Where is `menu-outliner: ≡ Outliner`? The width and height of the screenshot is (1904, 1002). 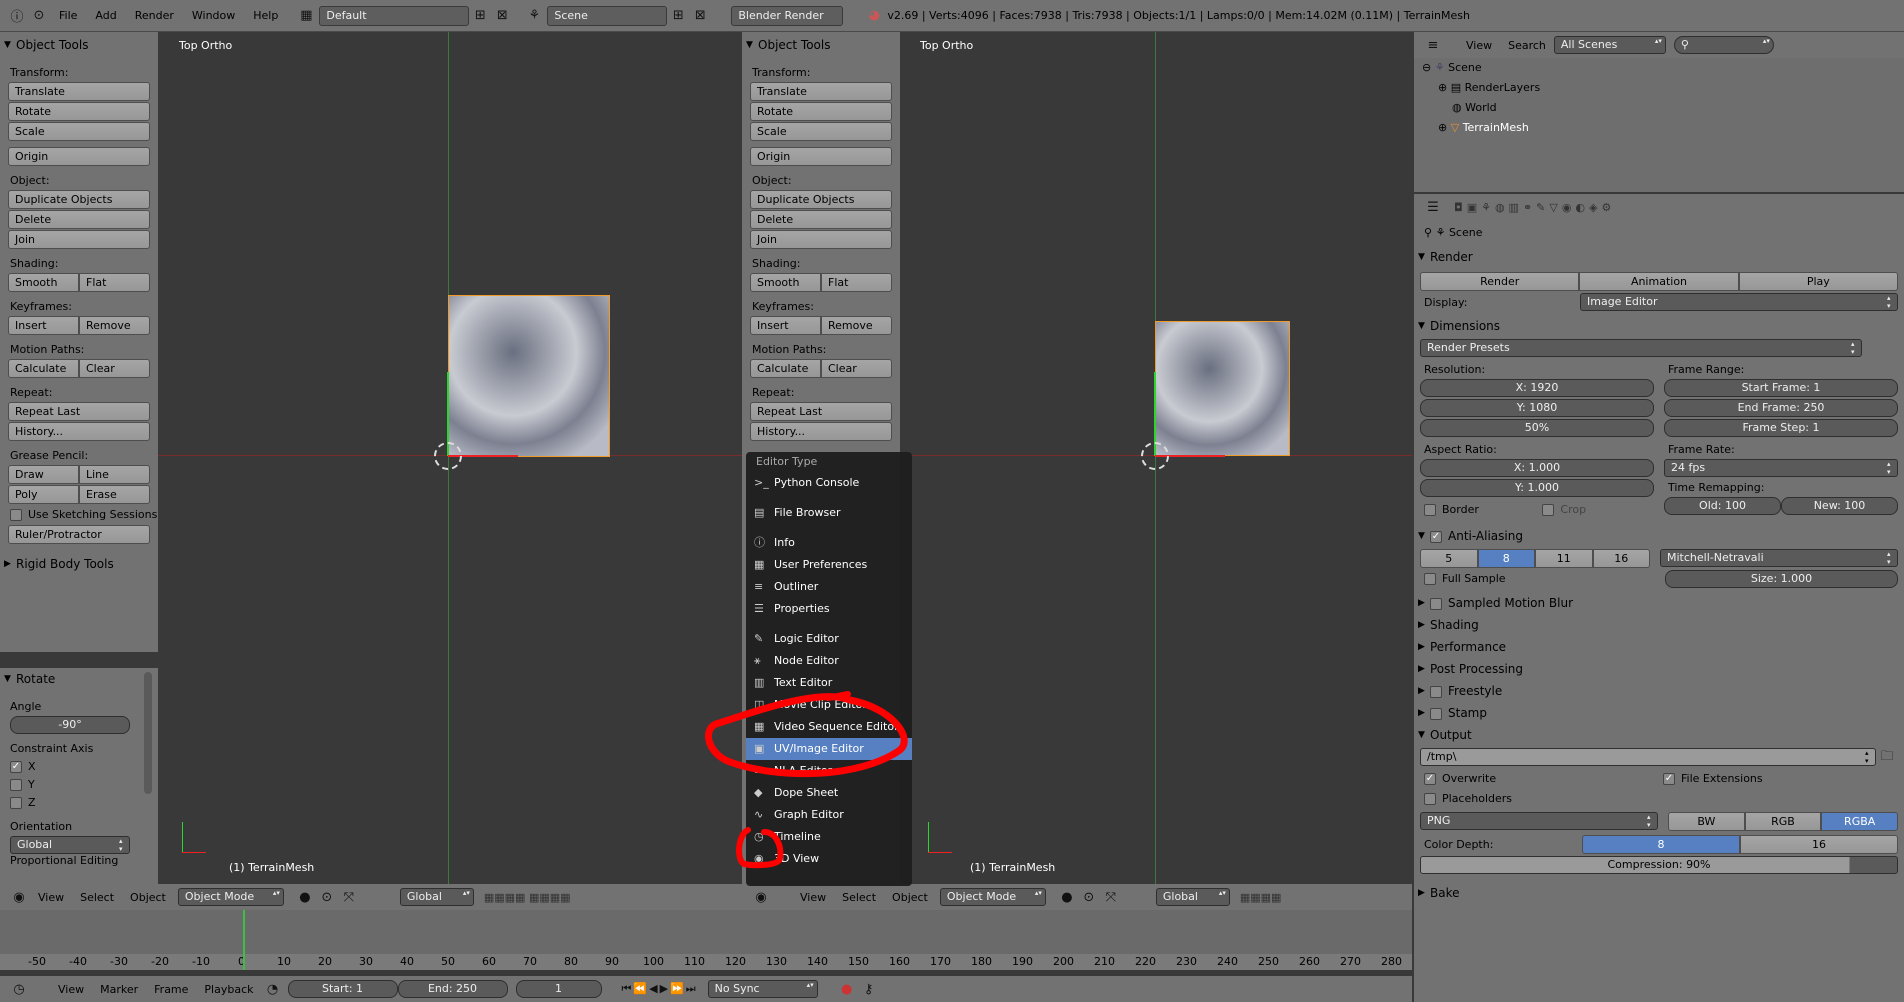 menu-outliner: ≡ Outliner is located at coordinates (829, 587).